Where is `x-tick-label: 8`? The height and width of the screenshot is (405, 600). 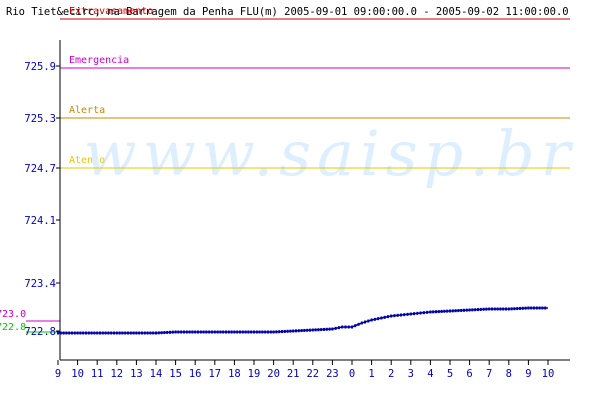 x-tick-label: 8 is located at coordinates (509, 374).